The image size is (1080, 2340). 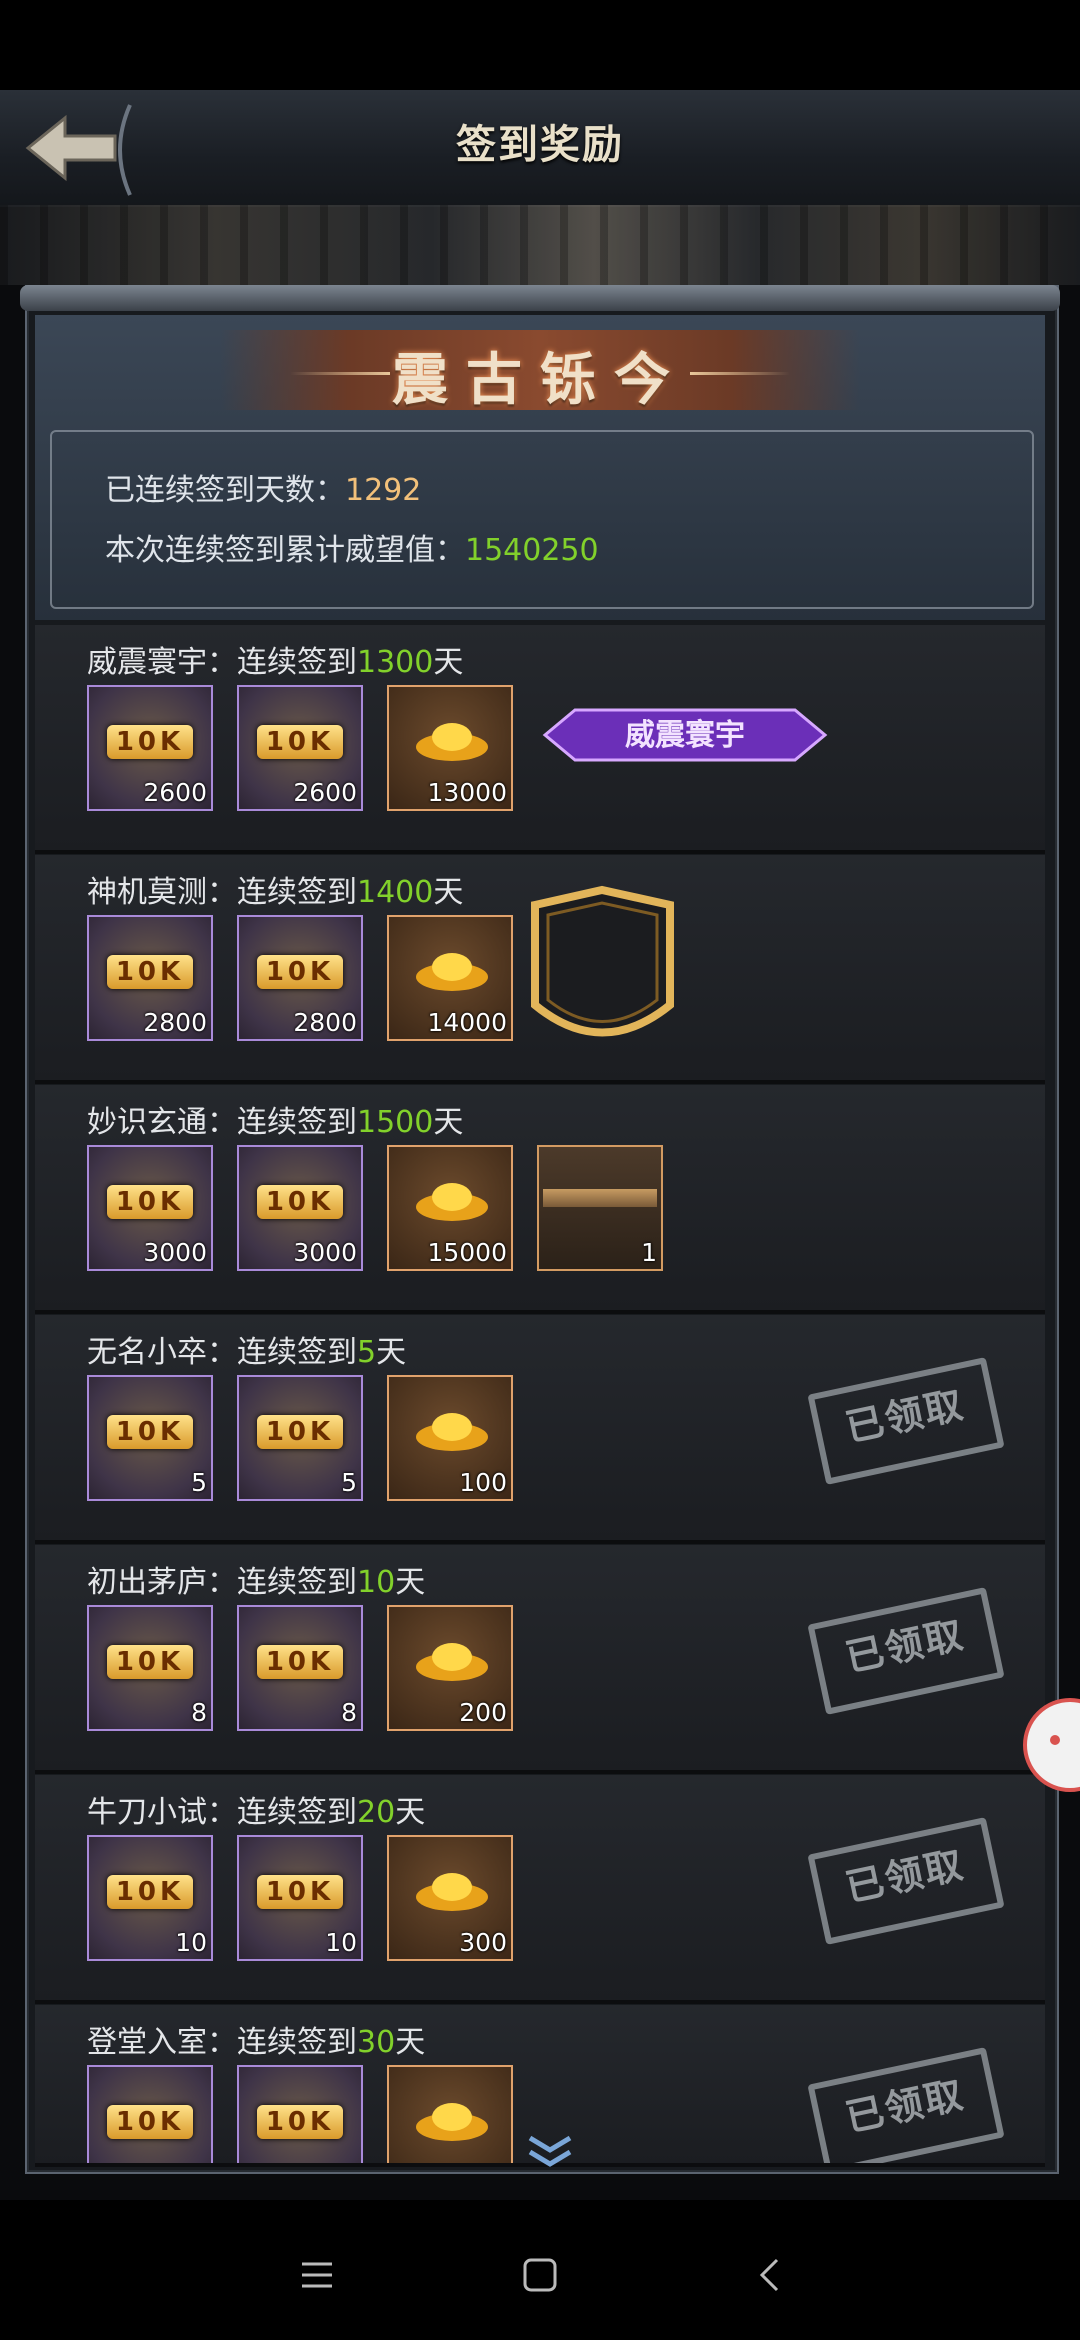 What do you see at coordinates (770, 2275) in the screenshot?
I see `nav-back-icon` at bounding box center [770, 2275].